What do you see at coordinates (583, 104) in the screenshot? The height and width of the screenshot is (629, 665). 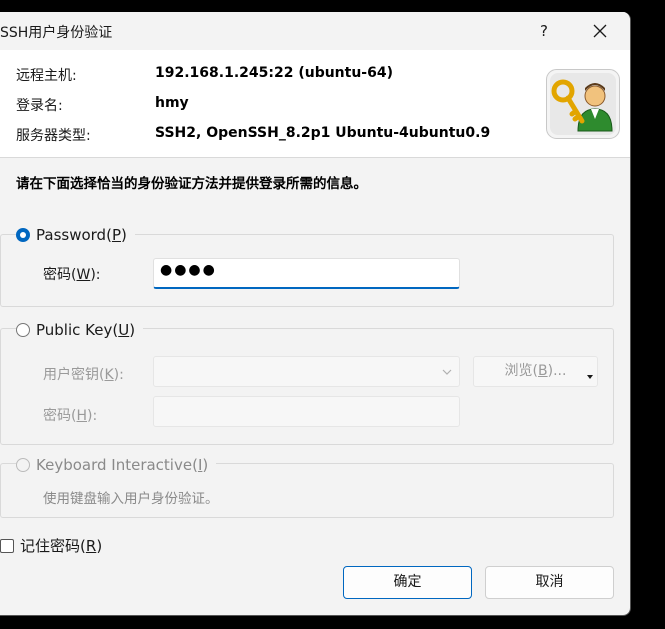 I see `user-key-icon` at bounding box center [583, 104].